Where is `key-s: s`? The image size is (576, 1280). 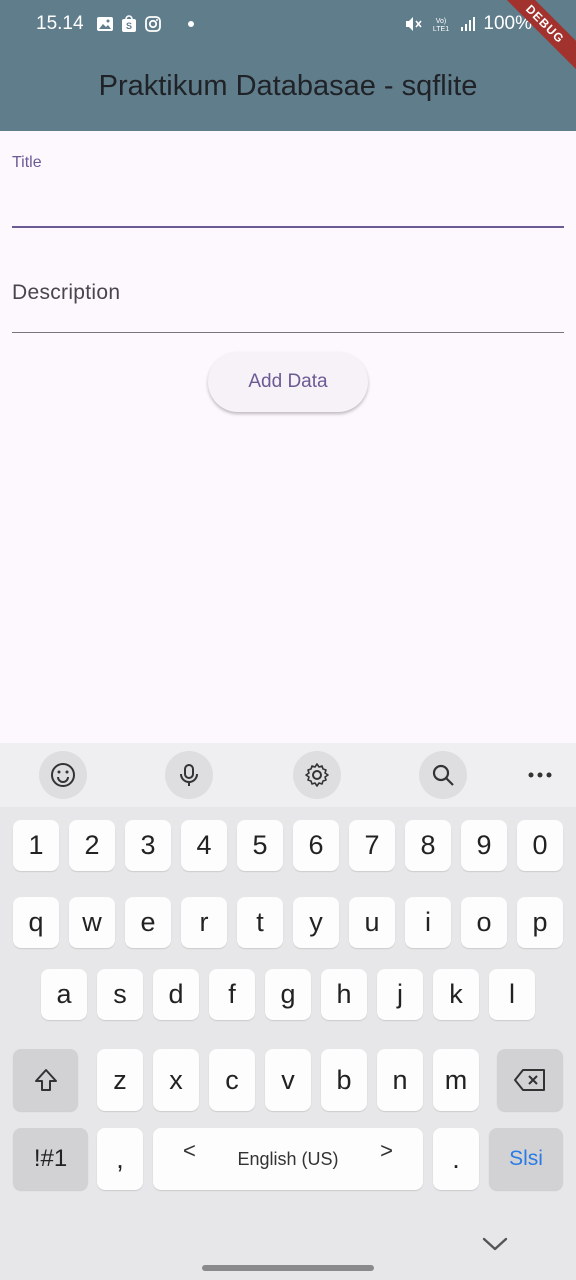
key-s: s is located at coordinates (120, 994).